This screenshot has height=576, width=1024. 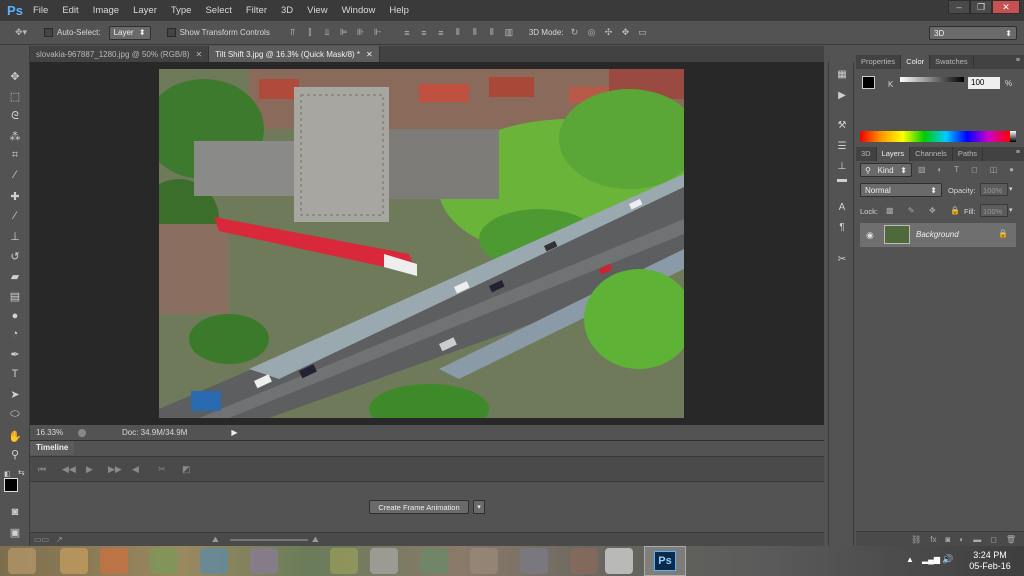 What do you see at coordinates (48, 32) in the screenshot?
I see `auto-select-checkbox` at bounding box center [48, 32].